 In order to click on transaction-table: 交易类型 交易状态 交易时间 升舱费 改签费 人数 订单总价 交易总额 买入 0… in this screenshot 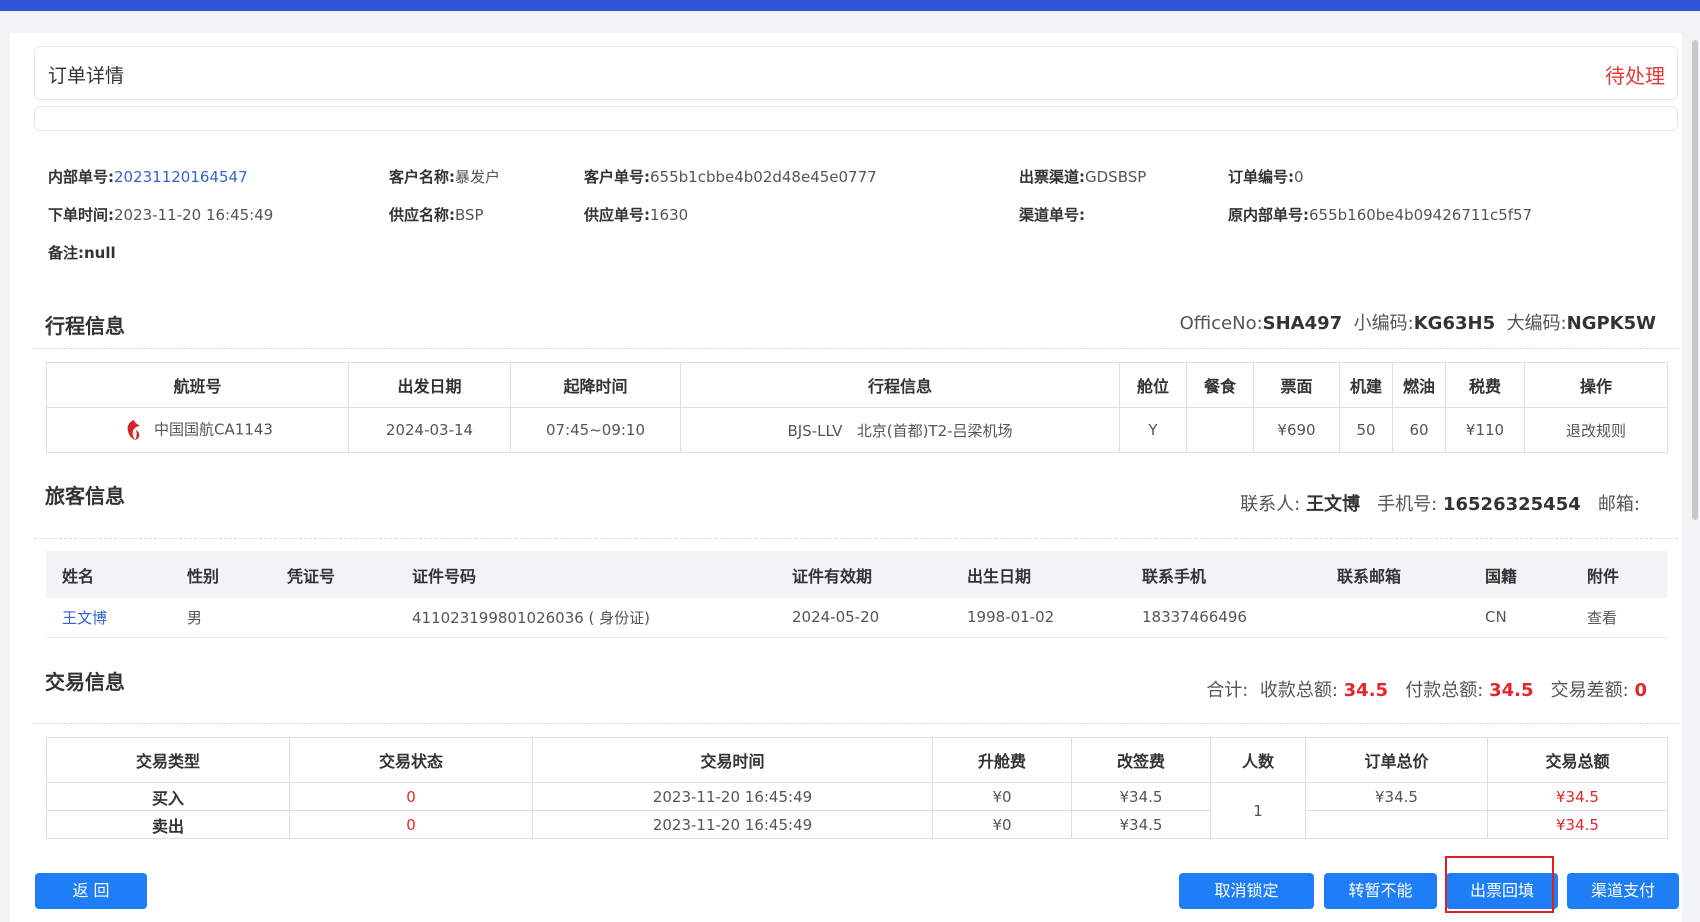, I will do `click(857, 788)`.